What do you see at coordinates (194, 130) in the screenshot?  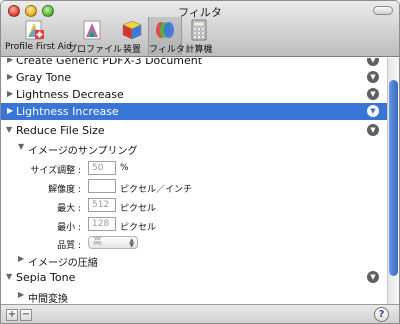 I see `filter-row-reduce-file-size: ▼ Reduce File Size ▼` at bounding box center [194, 130].